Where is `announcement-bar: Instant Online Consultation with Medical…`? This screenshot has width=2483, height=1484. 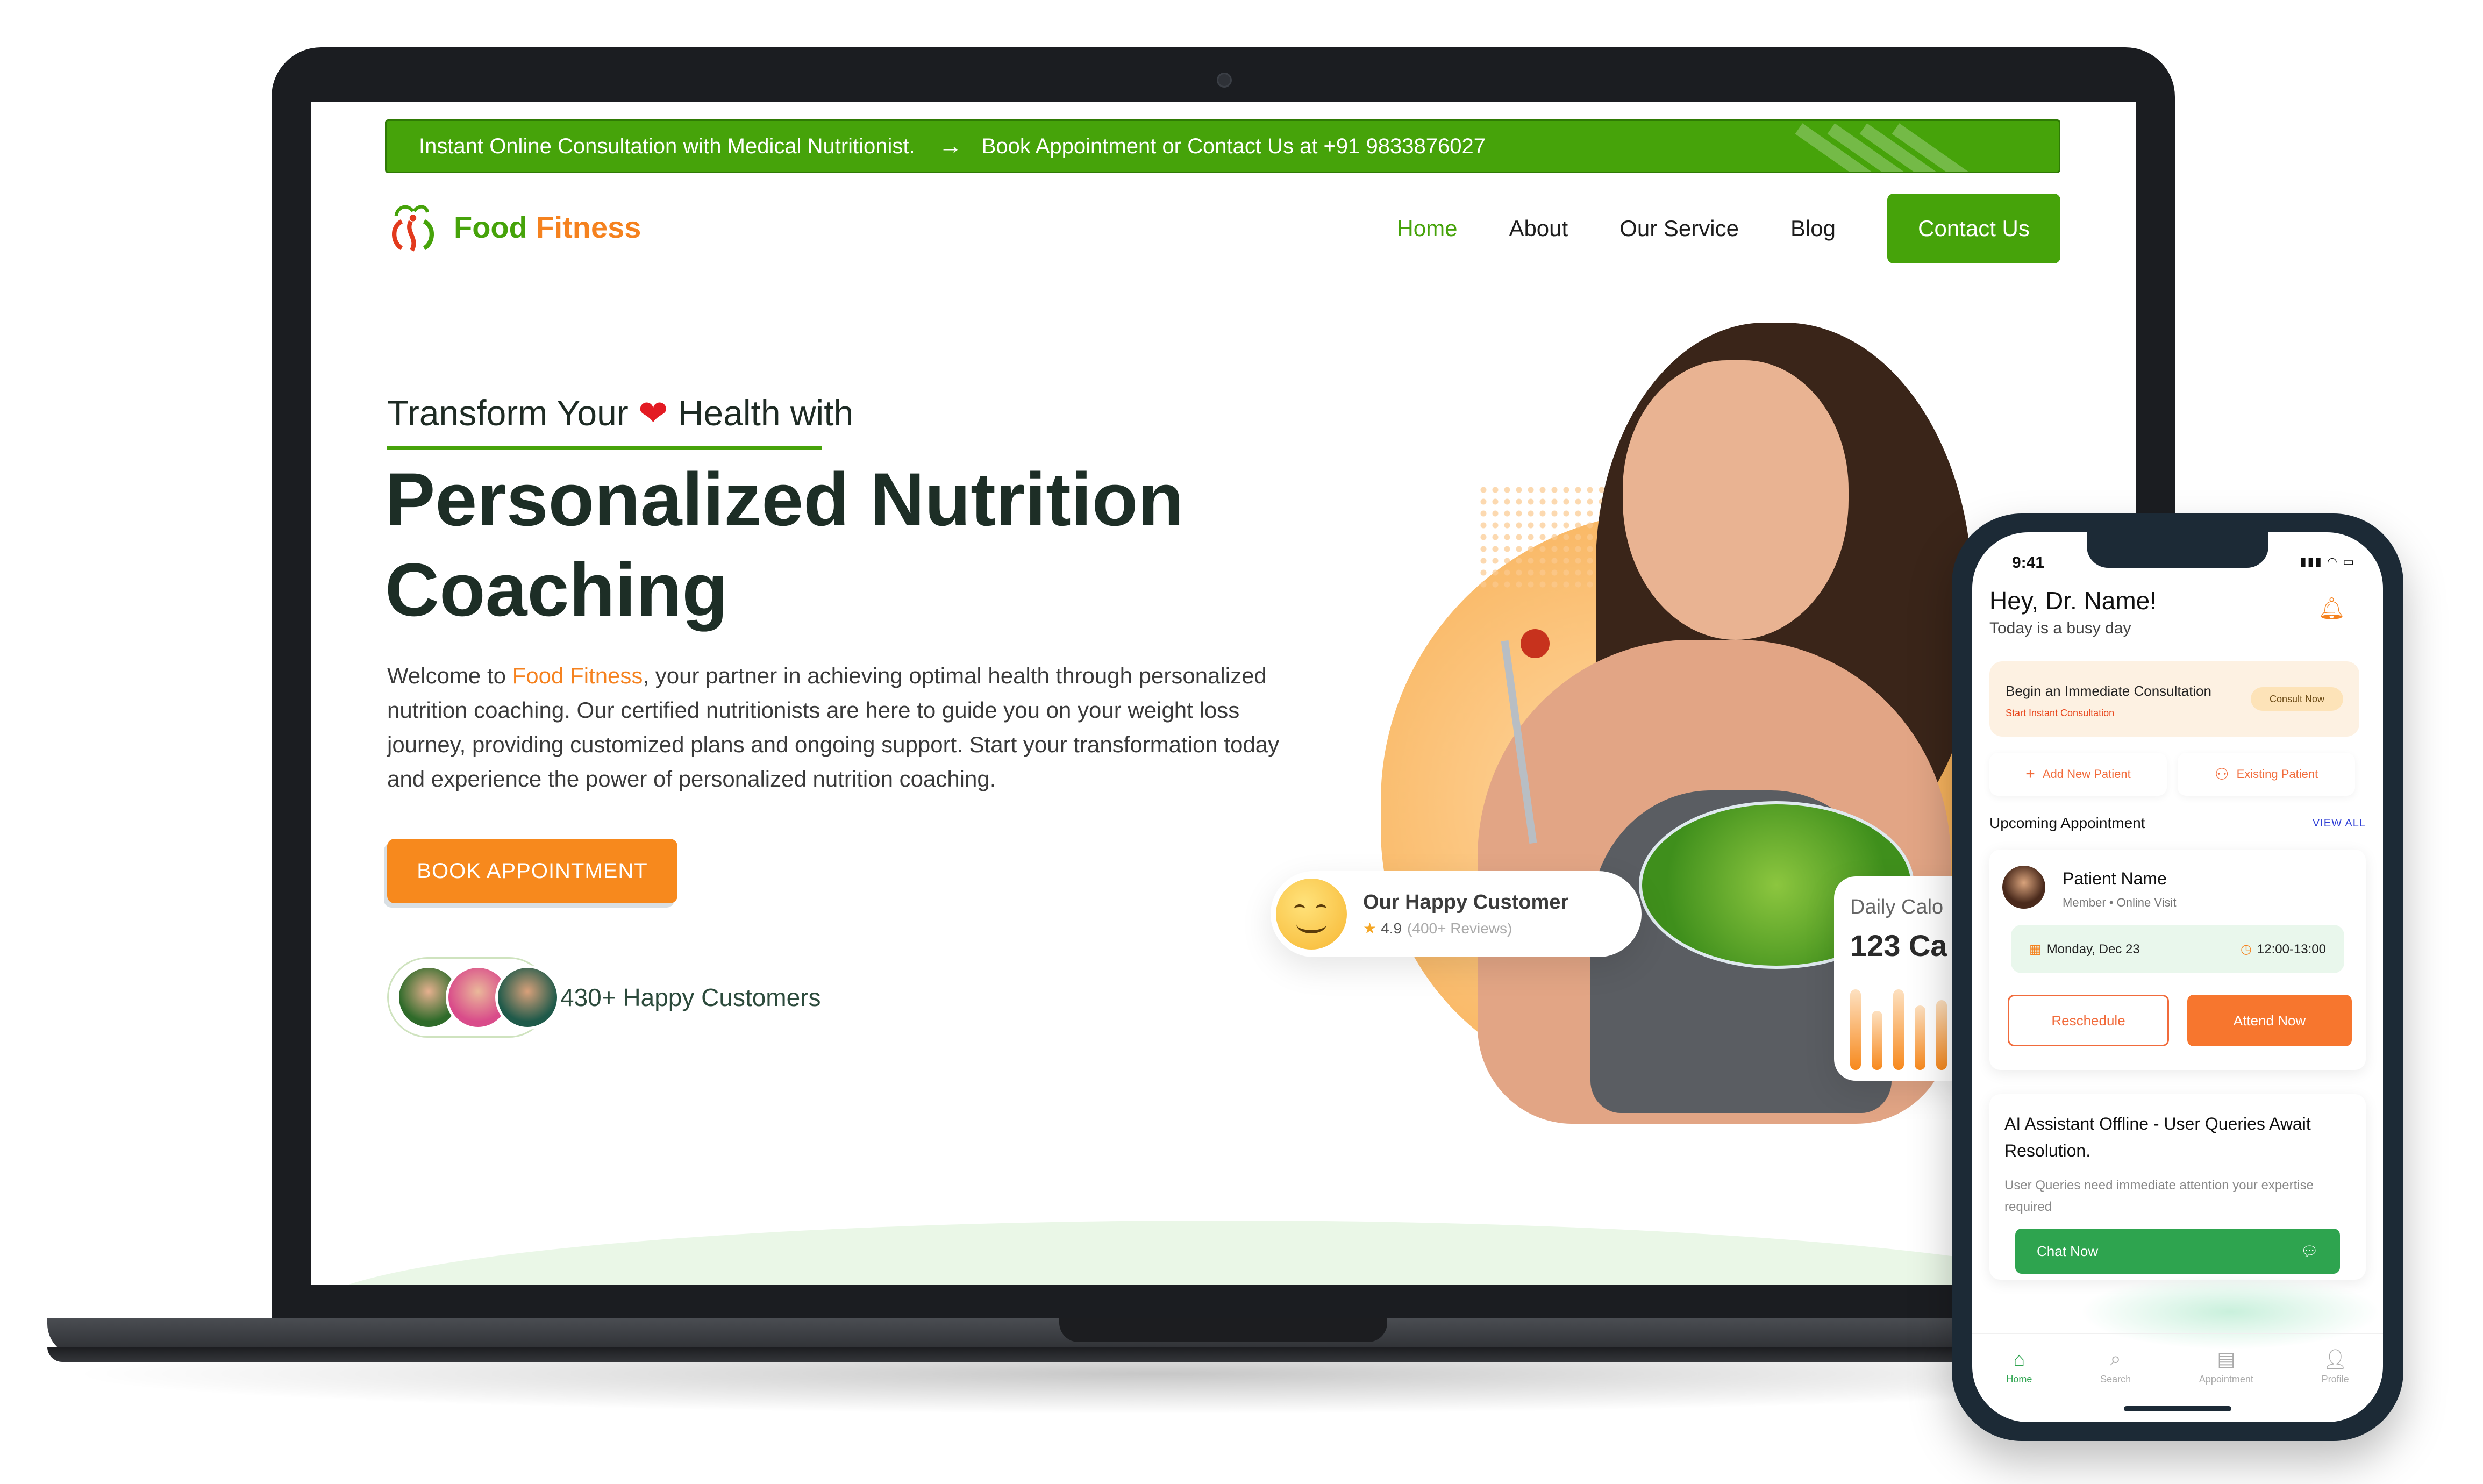
announcement-bar: Instant Online Consultation with Medical… is located at coordinates (1222, 146).